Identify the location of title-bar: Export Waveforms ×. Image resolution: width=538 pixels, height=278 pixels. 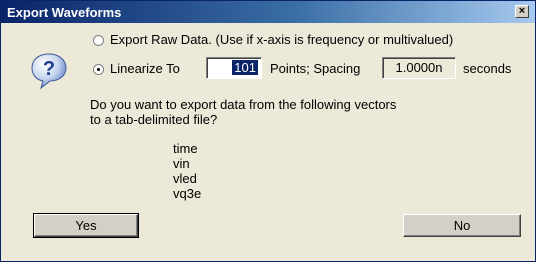
(268, 12).